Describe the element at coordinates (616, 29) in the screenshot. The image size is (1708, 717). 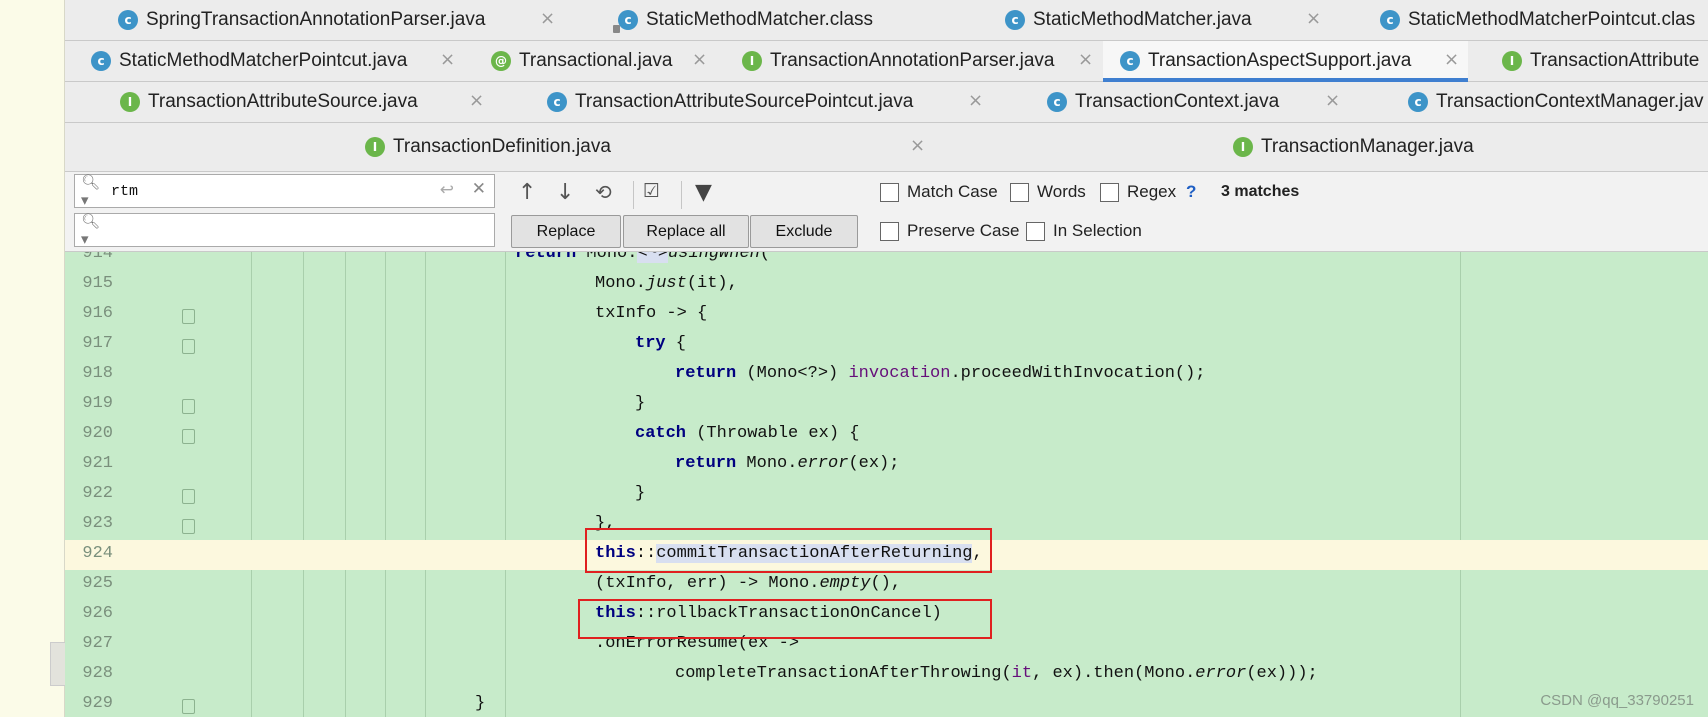
I see `lock-icon` at that location.